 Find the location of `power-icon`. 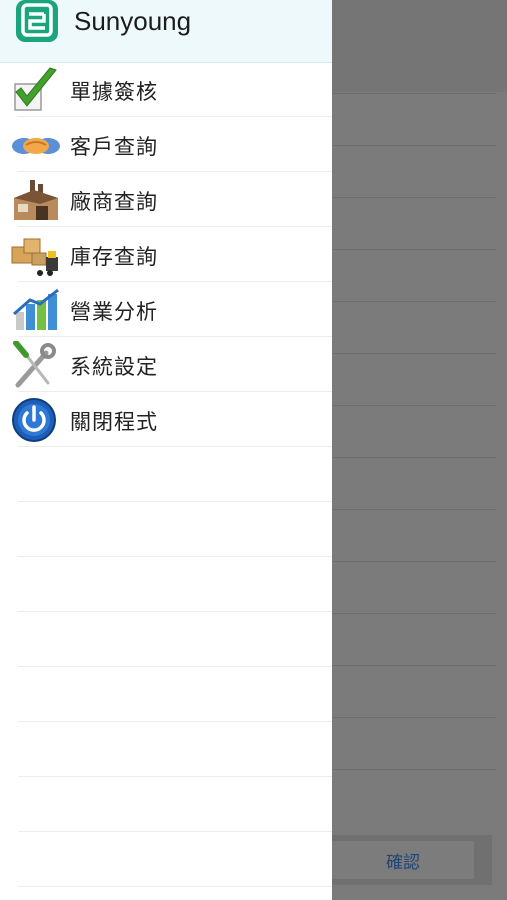

power-icon is located at coordinates (34, 420).